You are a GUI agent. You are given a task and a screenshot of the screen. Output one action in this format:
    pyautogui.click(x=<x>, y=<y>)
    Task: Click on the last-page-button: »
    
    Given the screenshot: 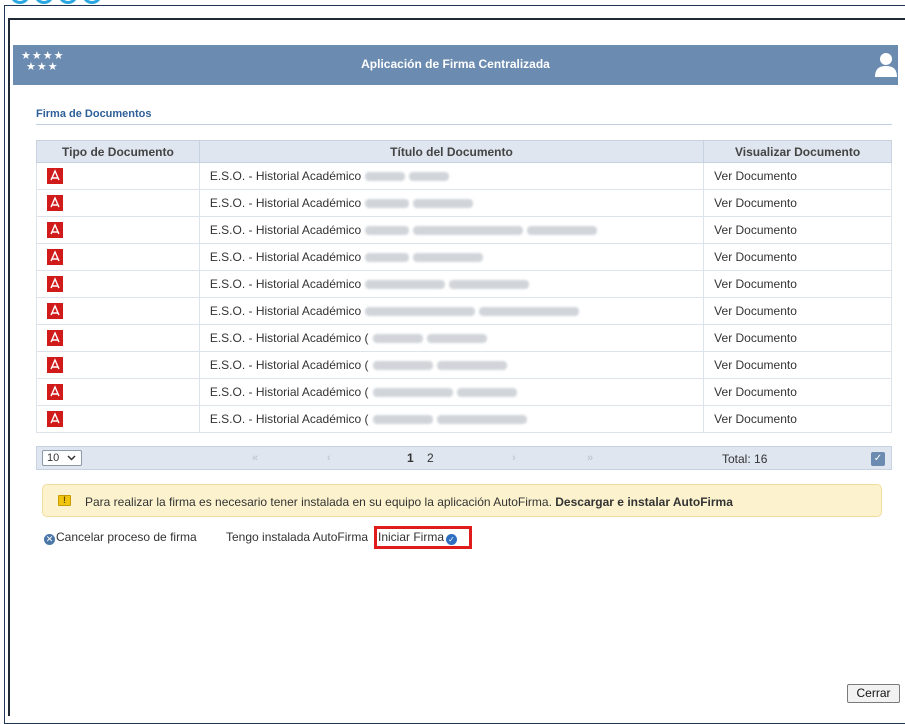 What is the action you would take?
    pyautogui.click(x=590, y=458)
    